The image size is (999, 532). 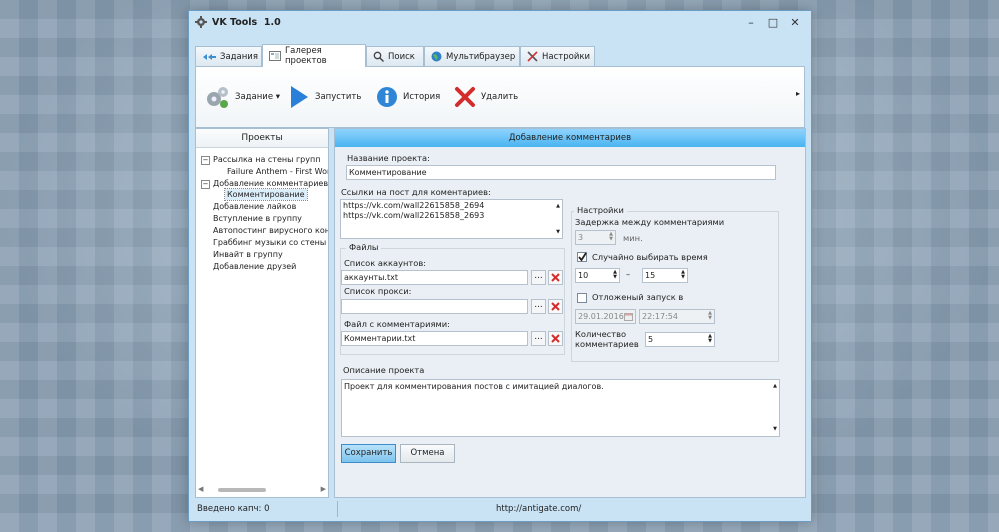 What do you see at coordinates (581, 237) in the screenshot?
I see `delay-value: 3` at bounding box center [581, 237].